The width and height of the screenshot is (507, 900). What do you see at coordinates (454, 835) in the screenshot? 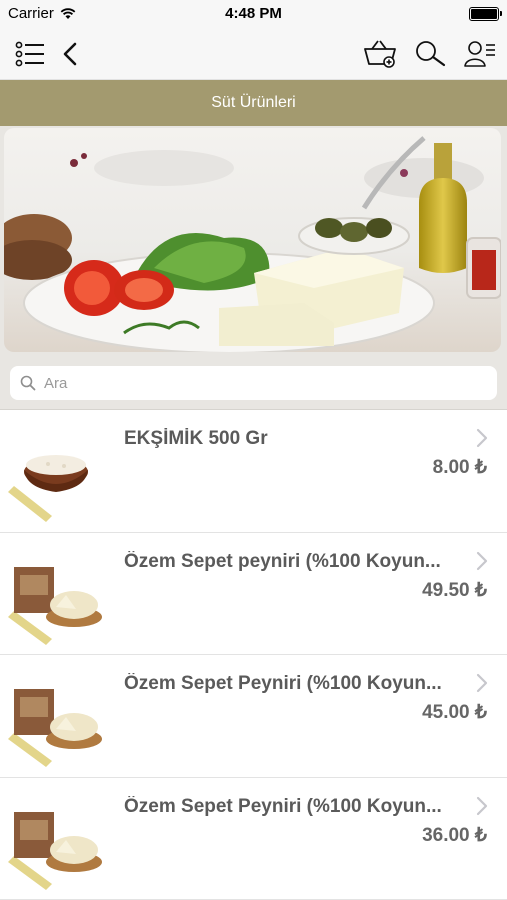
I see `product-price: 36.00 ₺` at bounding box center [454, 835].